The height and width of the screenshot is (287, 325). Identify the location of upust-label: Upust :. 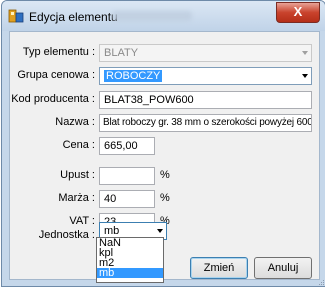
(77, 175).